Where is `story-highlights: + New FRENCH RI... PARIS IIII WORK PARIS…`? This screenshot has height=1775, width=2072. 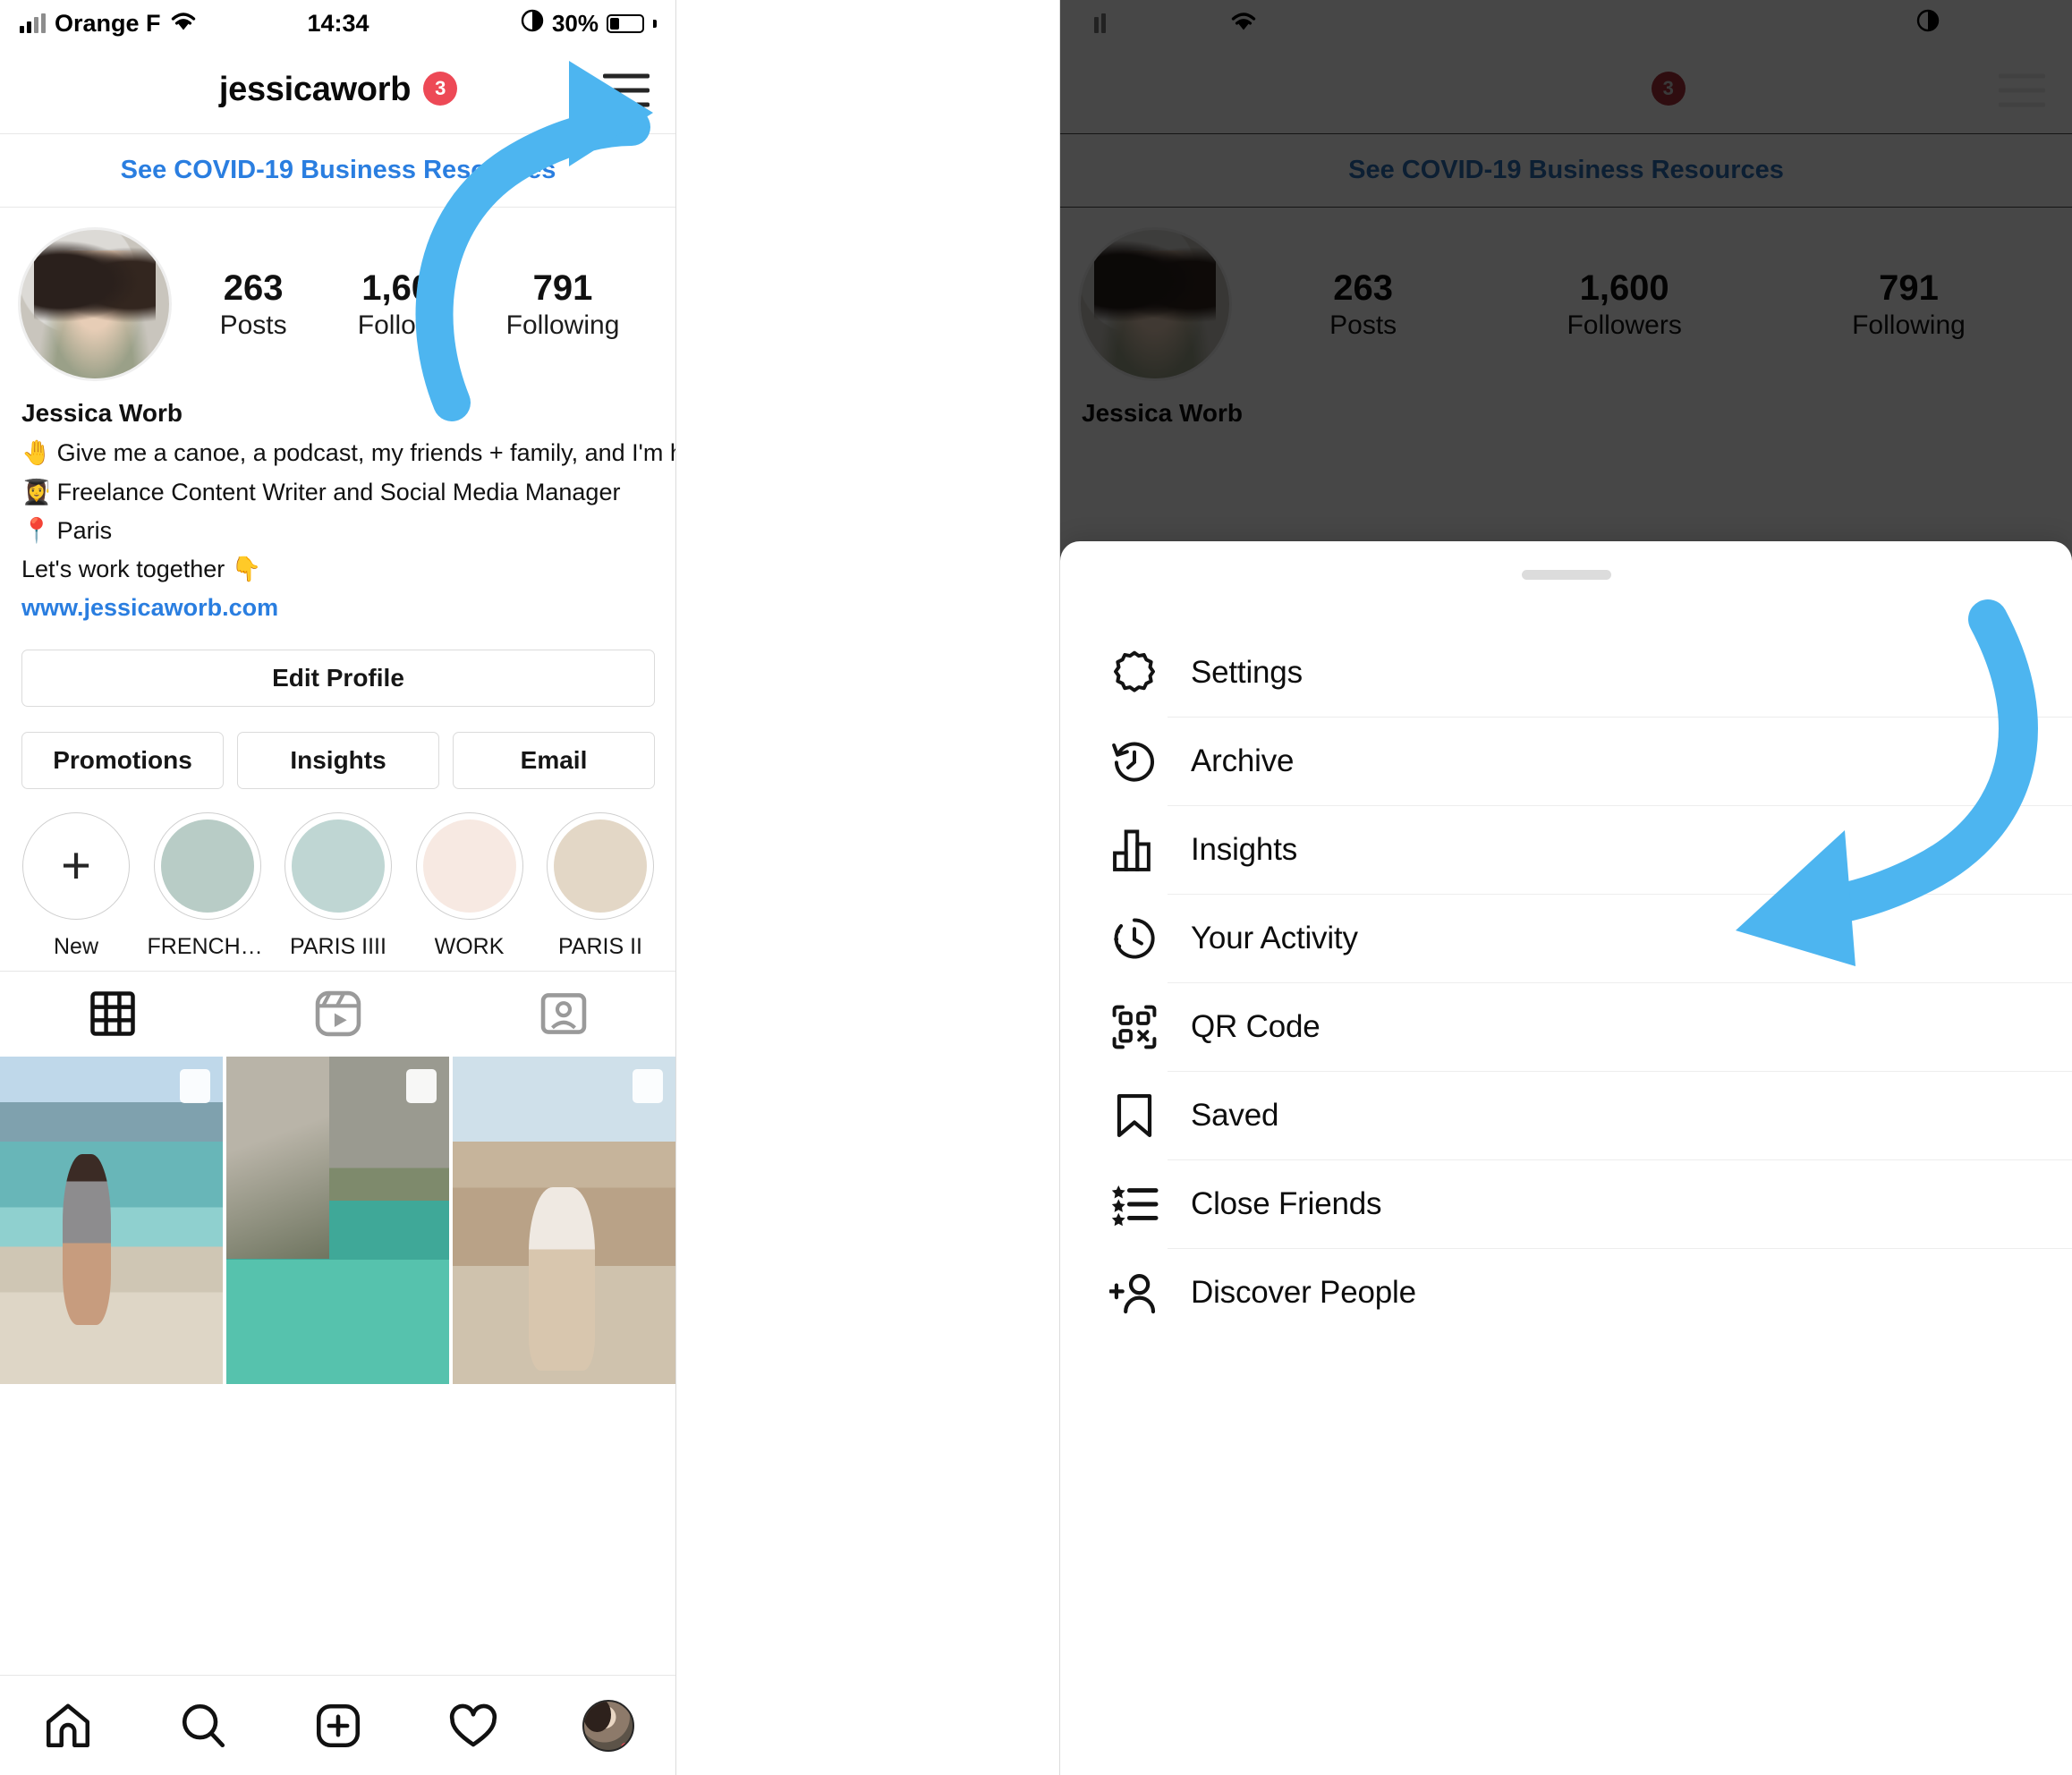
story-highlights: + New FRENCH RI... PARIS IIII WORK PARIS… is located at coordinates (338, 880).